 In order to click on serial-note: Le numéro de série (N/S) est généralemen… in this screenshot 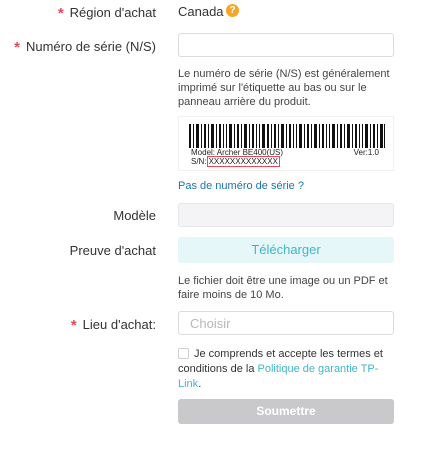, I will do `click(284, 88)`.